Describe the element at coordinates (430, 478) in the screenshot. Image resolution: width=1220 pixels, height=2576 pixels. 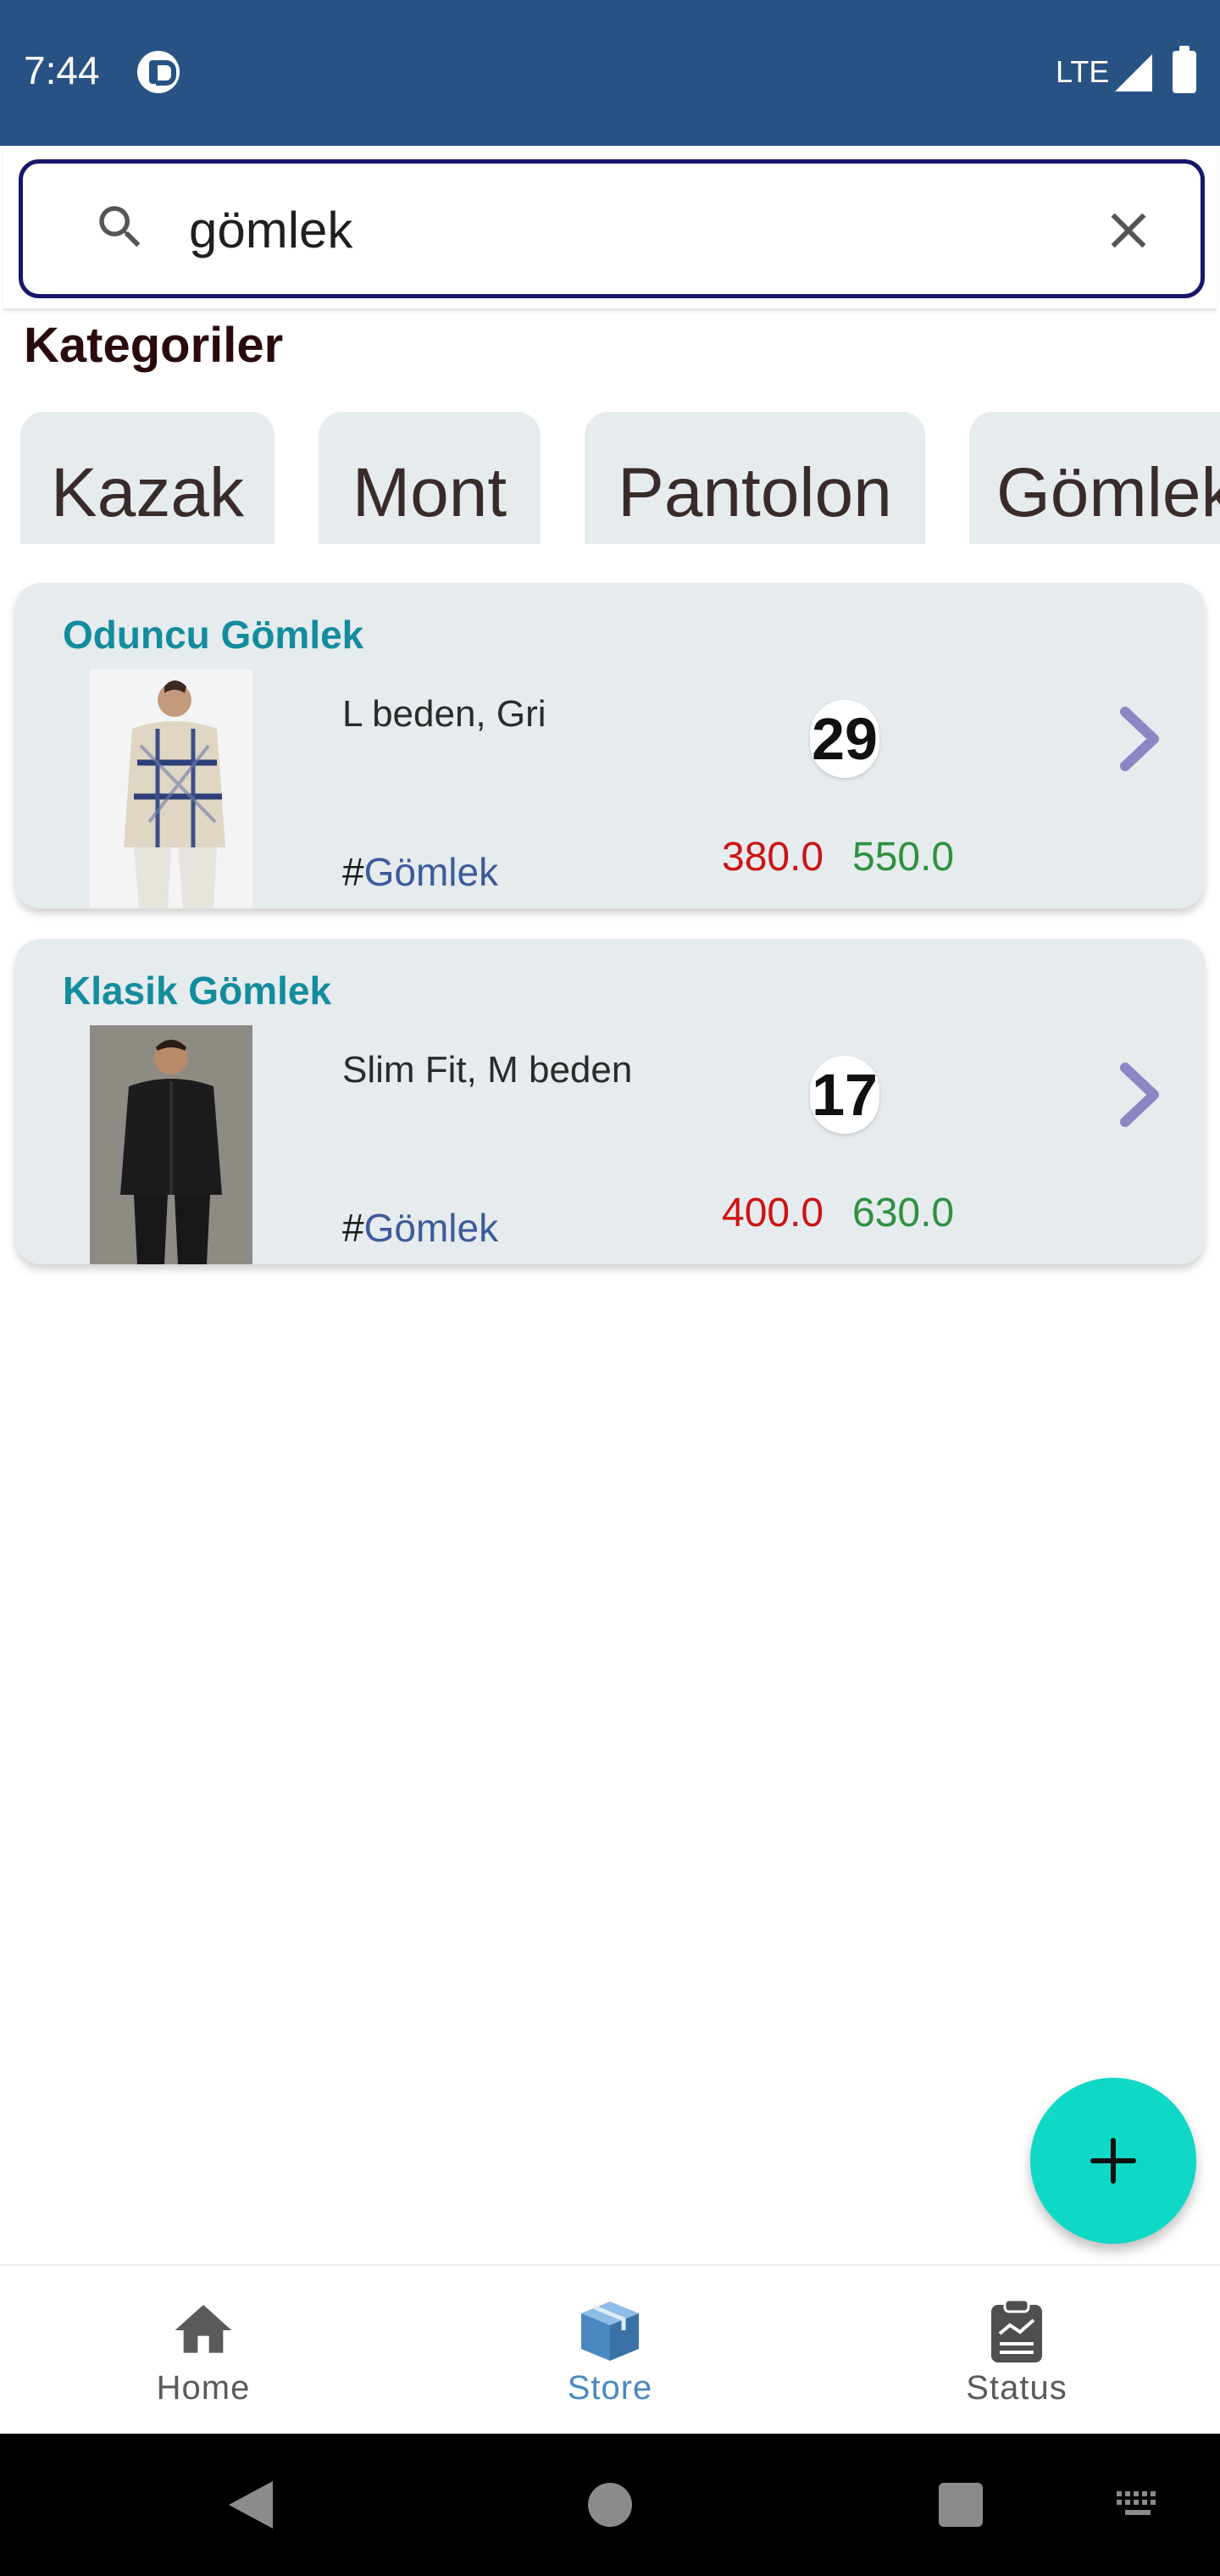
I see `category-chip-mont: Mont` at that location.